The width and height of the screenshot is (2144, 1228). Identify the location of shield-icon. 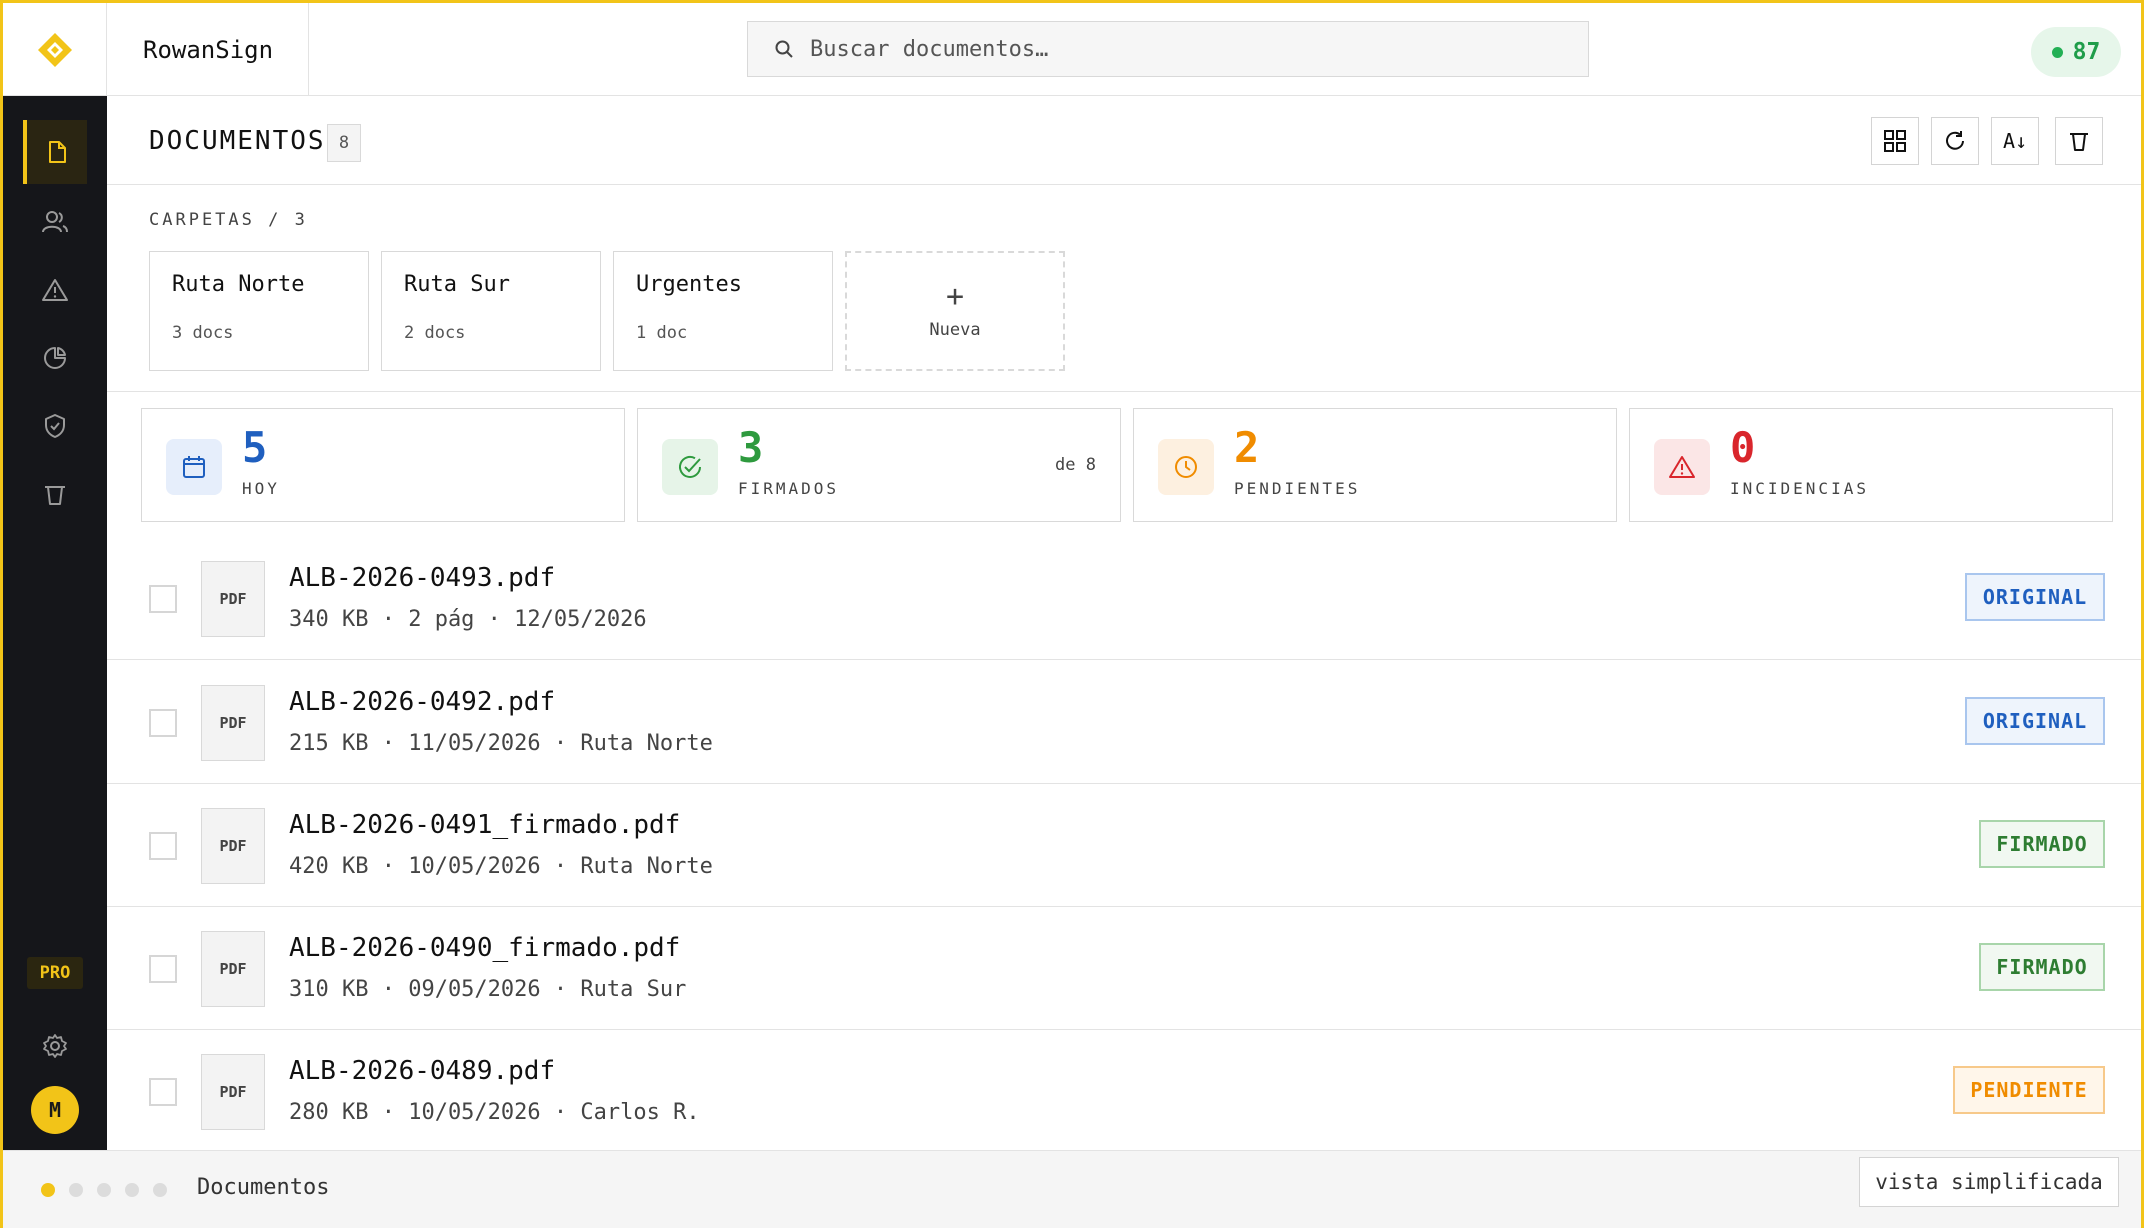
(55, 426).